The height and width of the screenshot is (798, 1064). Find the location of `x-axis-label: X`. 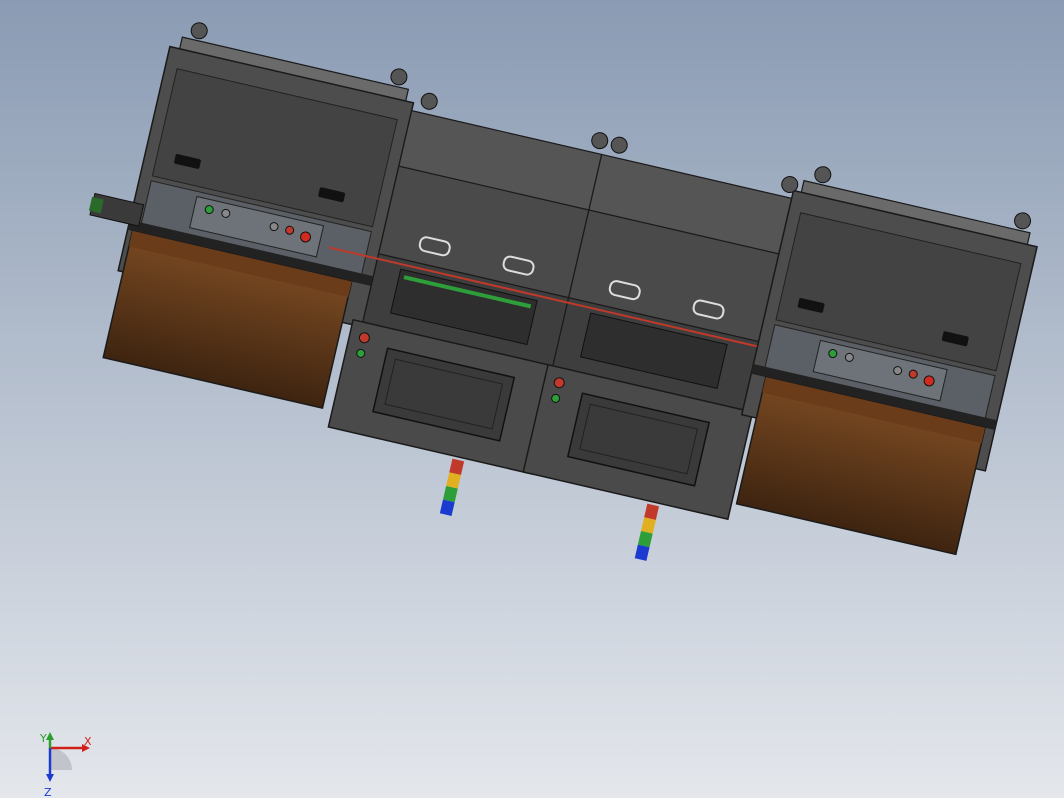

x-axis-label: X is located at coordinates (88, 741).